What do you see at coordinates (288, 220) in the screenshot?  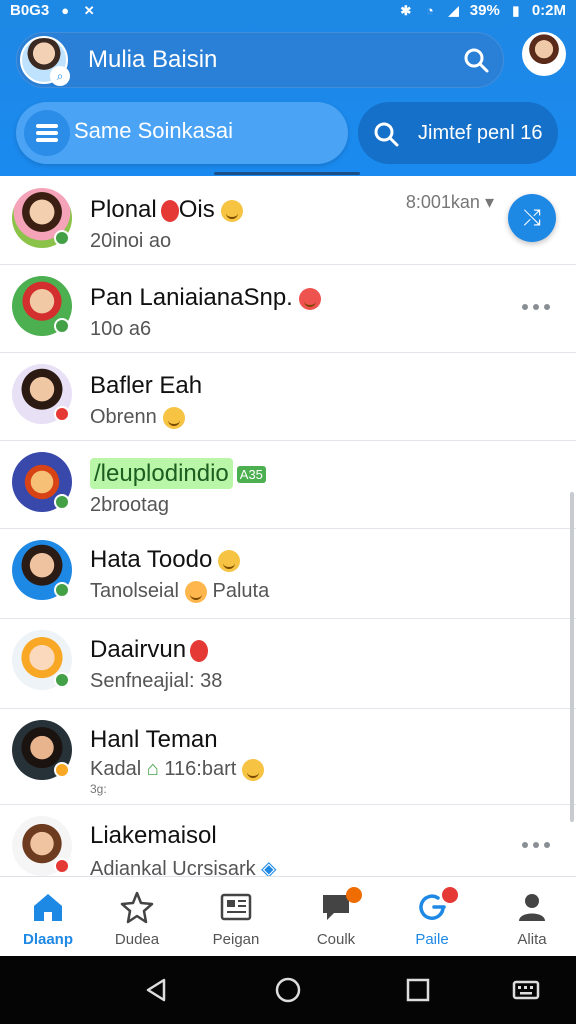 I see `chat-row: Plonal Ois 20inoi ao 8:001kan ▾ ⤭` at bounding box center [288, 220].